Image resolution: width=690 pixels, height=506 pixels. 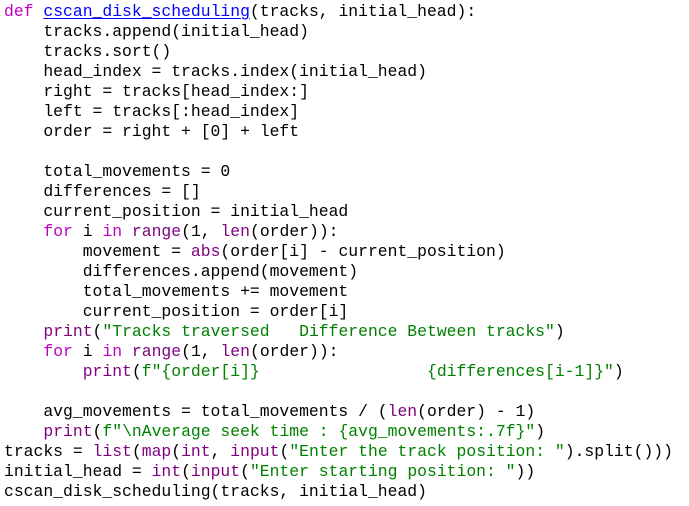 What do you see at coordinates (176, 291) in the screenshot?
I see `code-token: total_movements += movement` at bounding box center [176, 291].